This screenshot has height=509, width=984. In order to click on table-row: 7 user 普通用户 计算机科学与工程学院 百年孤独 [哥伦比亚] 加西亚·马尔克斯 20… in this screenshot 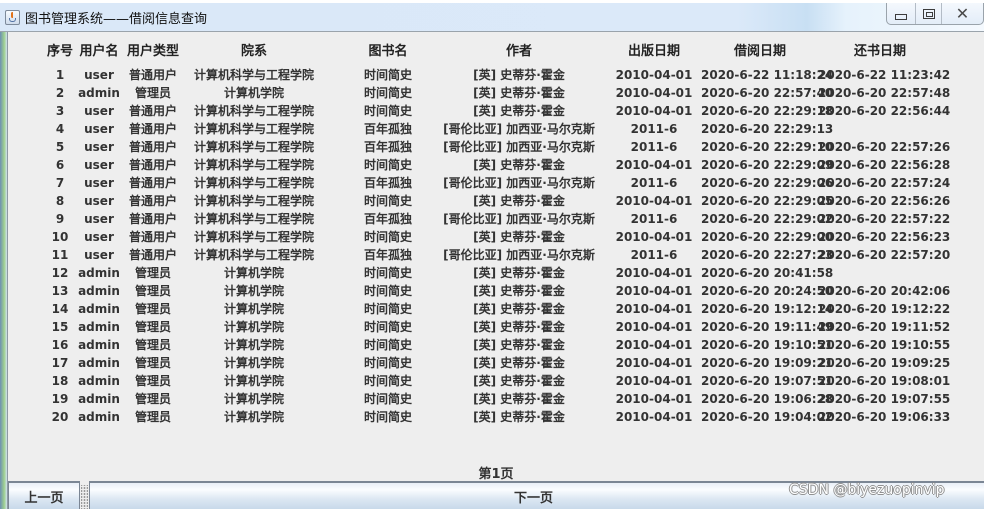, I will do `click(496, 183)`.